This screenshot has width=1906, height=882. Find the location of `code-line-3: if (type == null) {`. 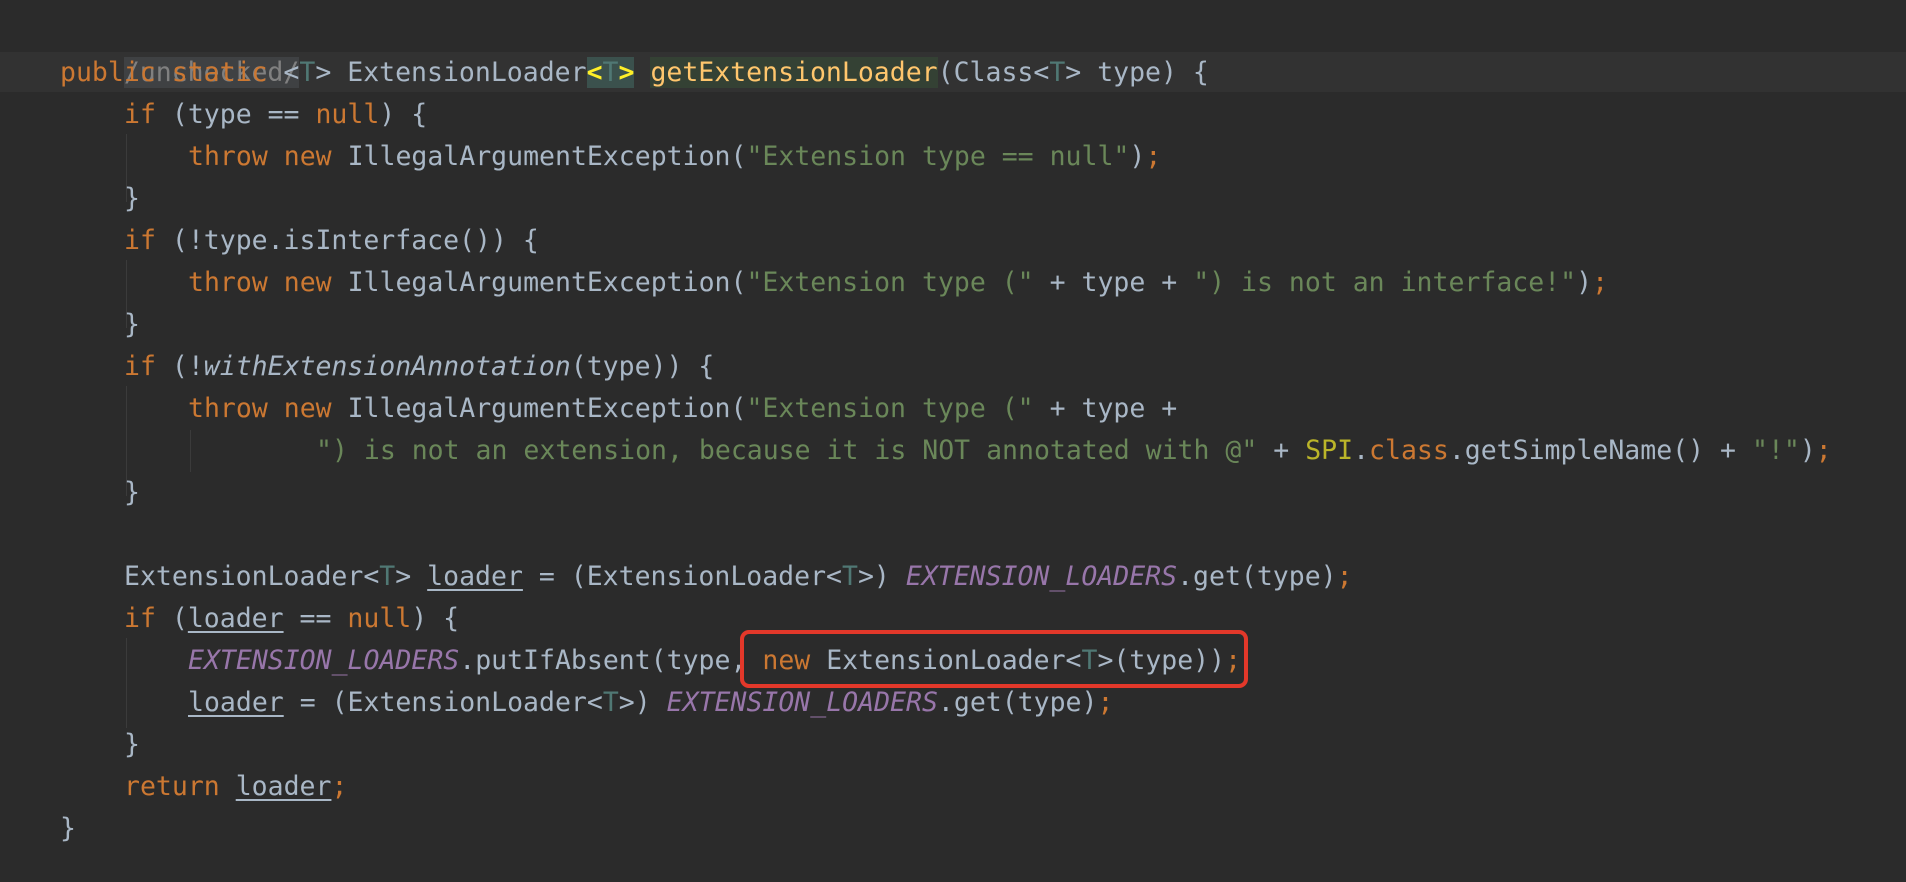

code-line-3: if (type == null) { is located at coordinates (275, 115).